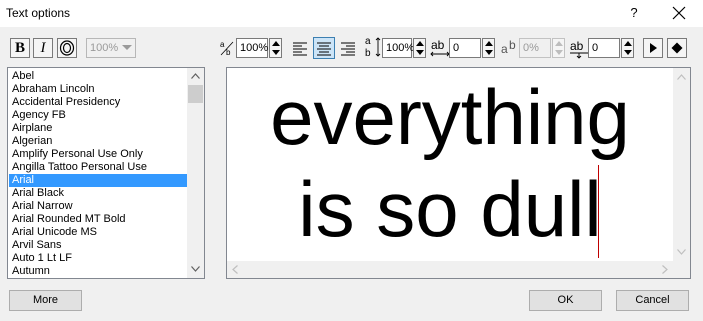 This screenshot has width=703, height=321. I want to click on align-left-icon, so click(300, 49).